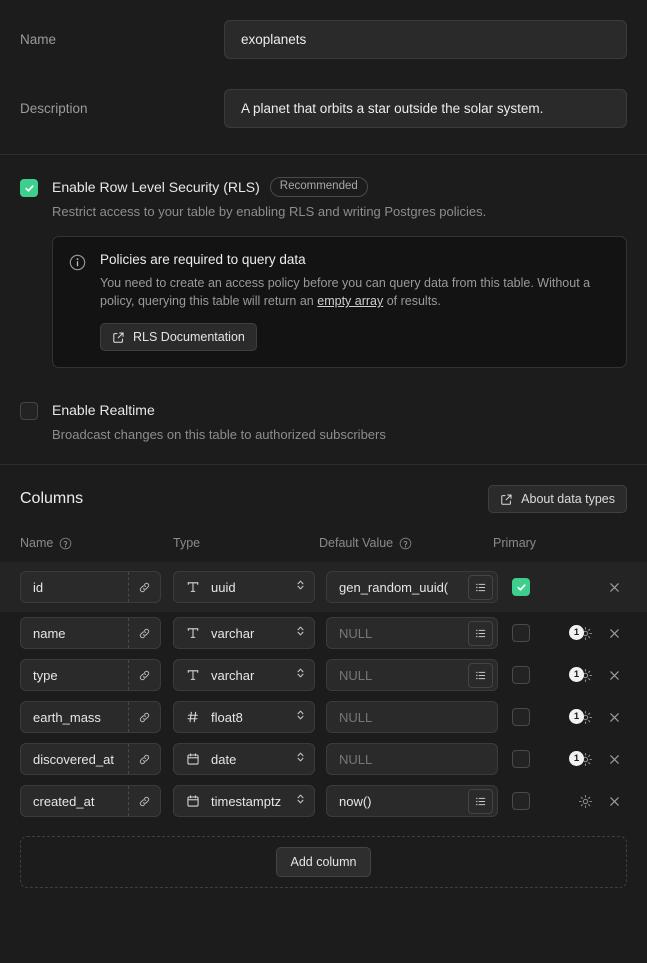  Describe the element at coordinates (223, 587) in the screenshot. I see `column-type-value: uuid` at that location.